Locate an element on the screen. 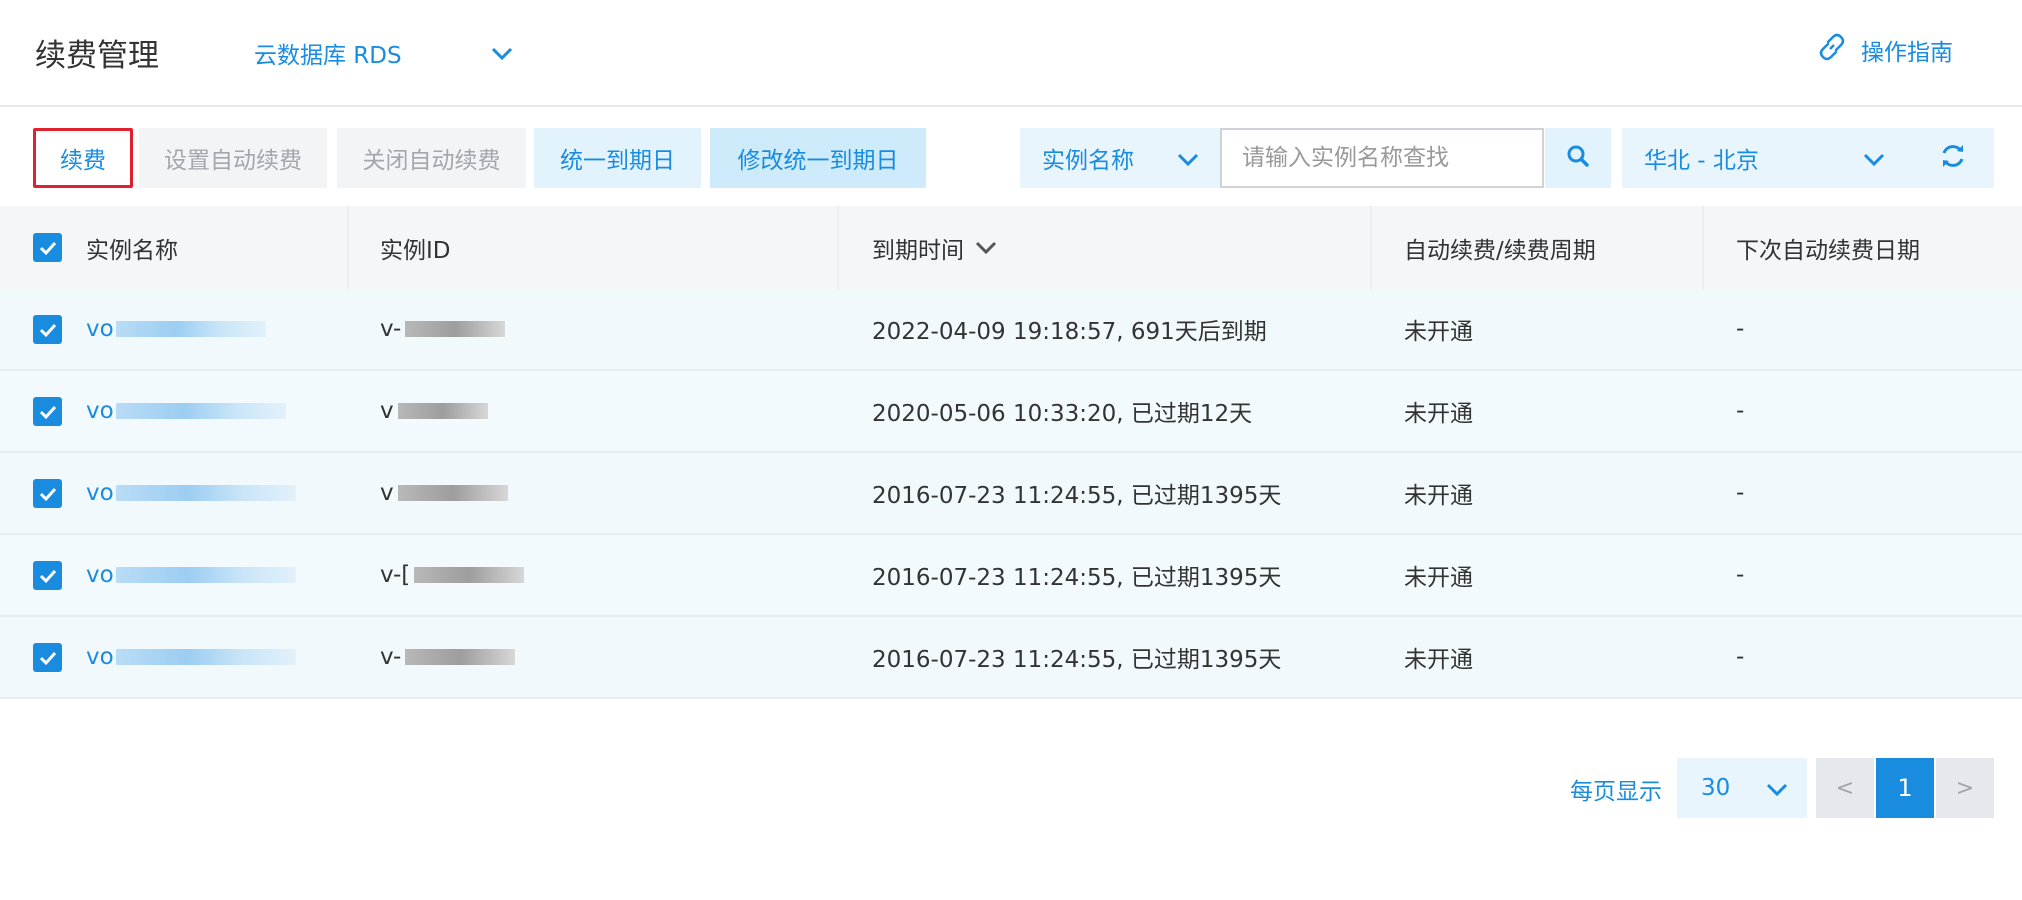 This screenshot has width=2022, height=900. close-auto-renew-button: 关闭自动续费 is located at coordinates (431, 158).